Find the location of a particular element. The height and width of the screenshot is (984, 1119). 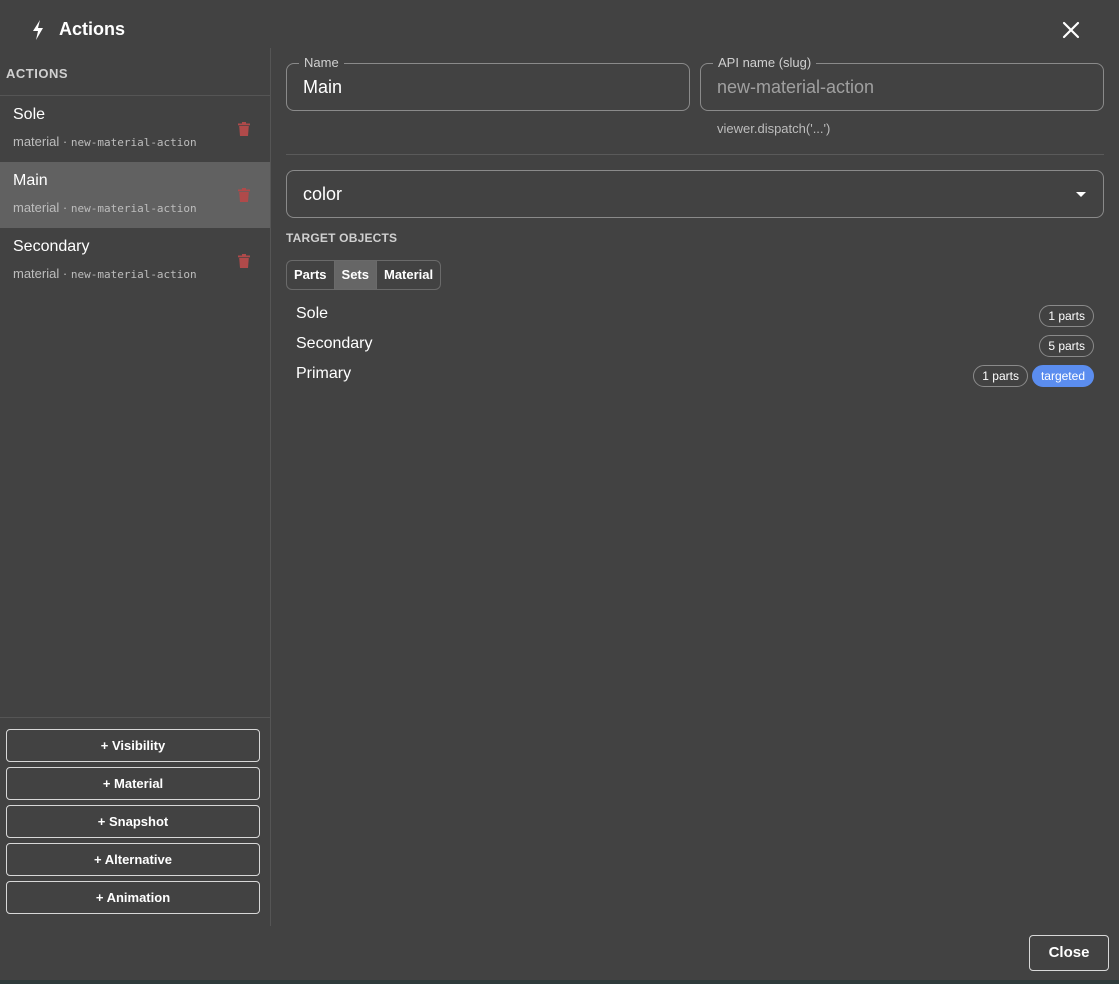

target-name: Secondary is located at coordinates (334, 343).